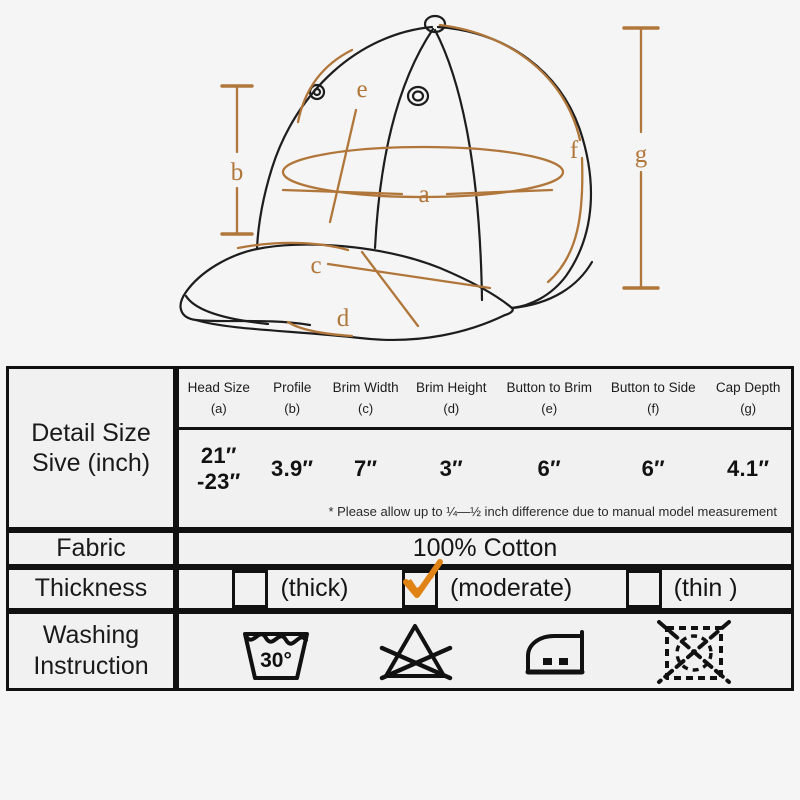  I want to click on value-button-to-brim: 6″, so click(549, 469).